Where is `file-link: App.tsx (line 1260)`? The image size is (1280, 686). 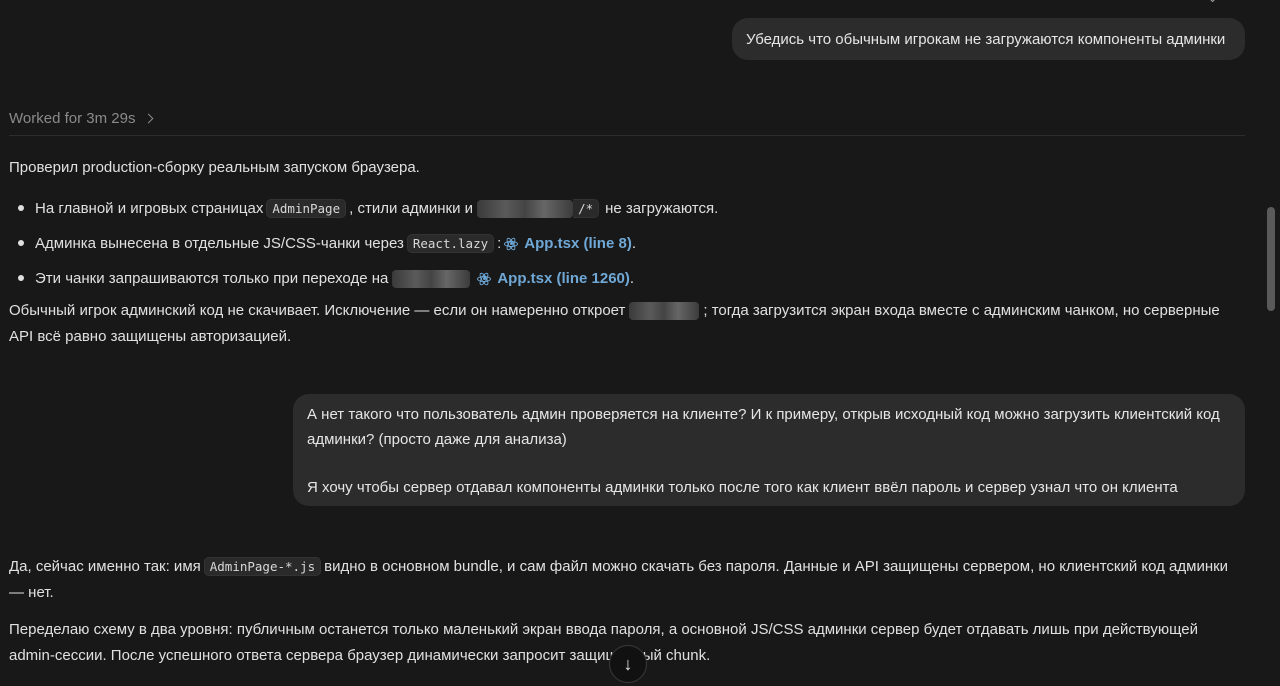 file-link: App.tsx (line 1260) is located at coordinates (563, 278).